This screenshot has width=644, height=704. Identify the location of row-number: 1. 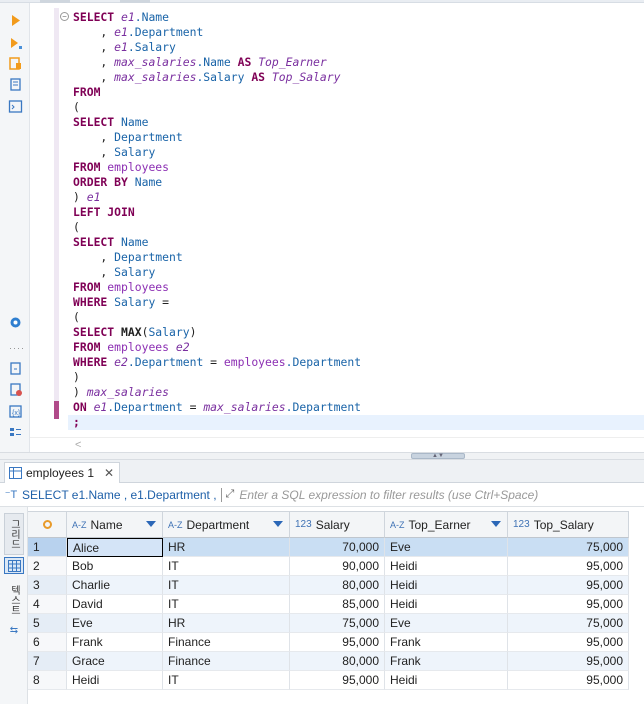
(47, 547).